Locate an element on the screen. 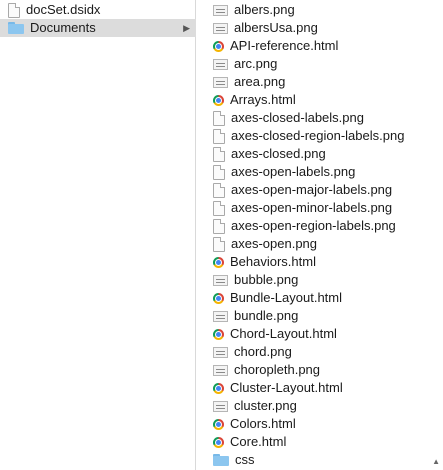  file-name: axes-closed-region-labels.png is located at coordinates (318, 135).